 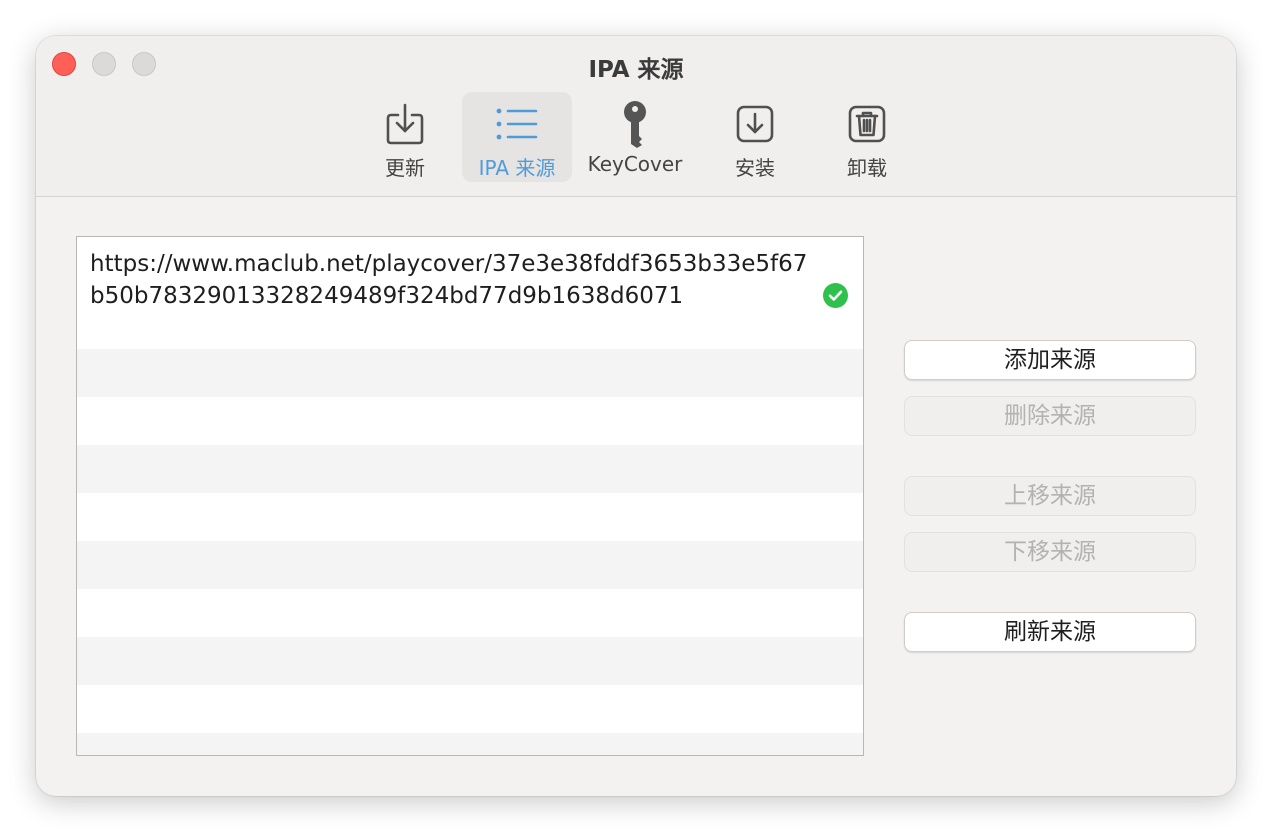 I want to click on window-title: IPA 来源, so click(x=636, y=70).